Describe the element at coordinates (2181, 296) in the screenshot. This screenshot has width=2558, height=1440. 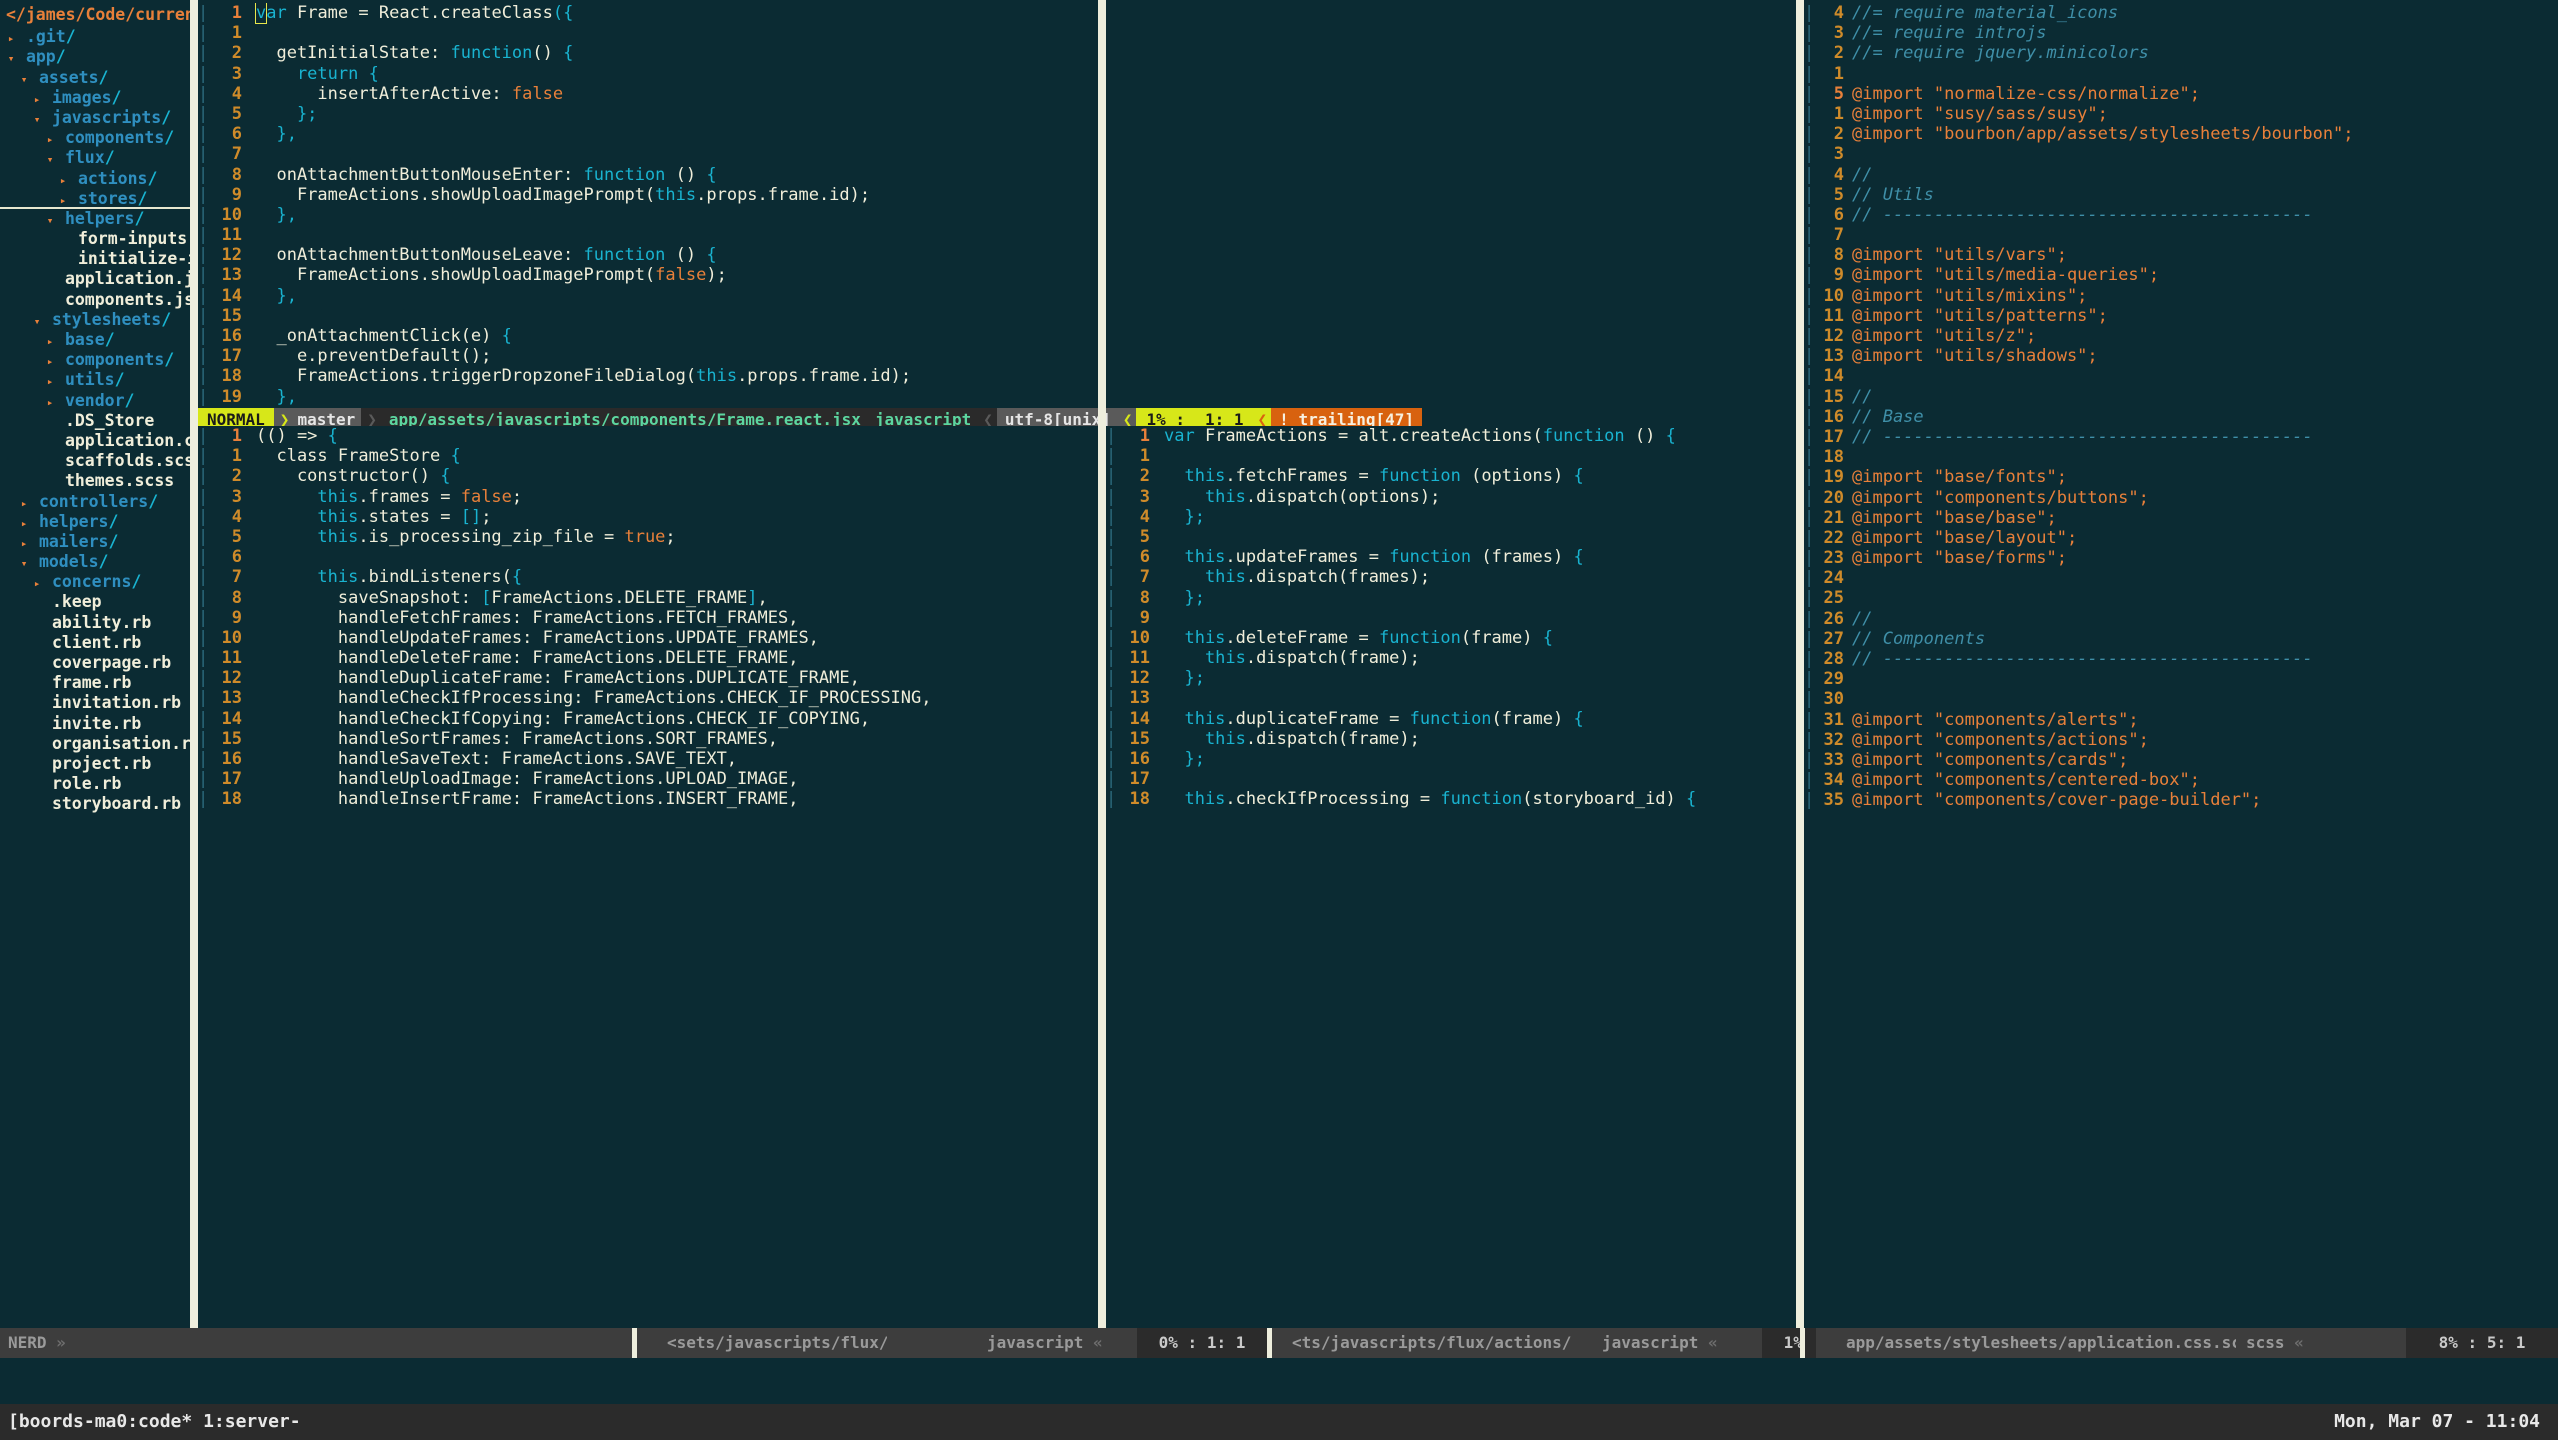
I see `code-line: | 10 @import "utils/mixins";` at that location.